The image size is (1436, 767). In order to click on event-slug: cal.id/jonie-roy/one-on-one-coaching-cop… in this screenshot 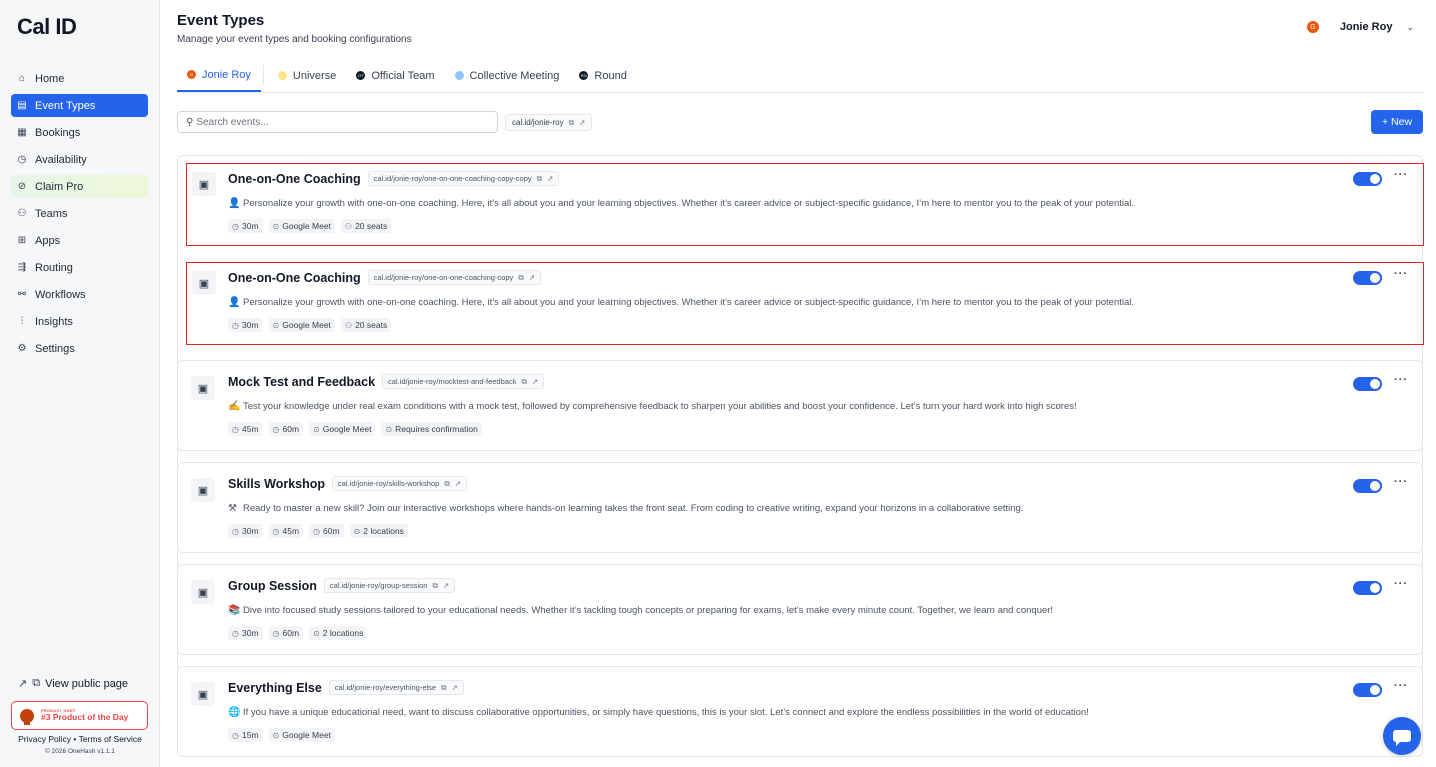, I will do `click(443, 277)`.